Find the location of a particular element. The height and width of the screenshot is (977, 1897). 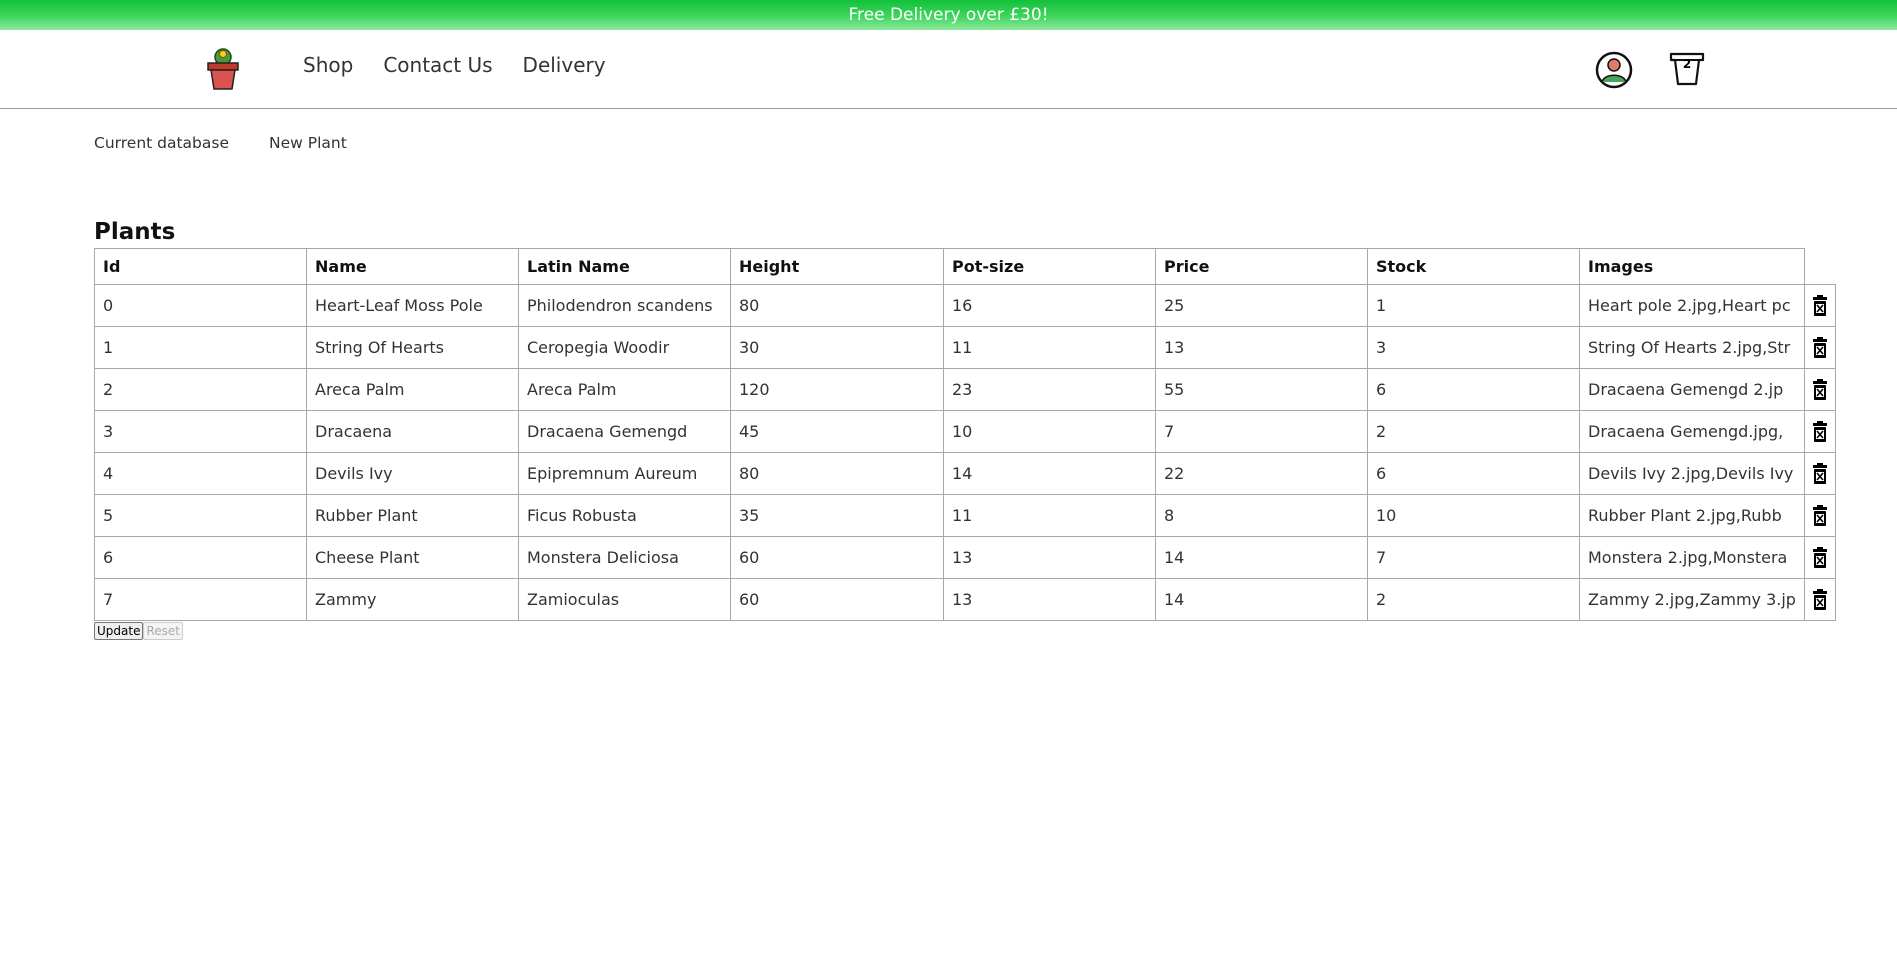

cell-height: 35 is located at coordinates (837, 515).